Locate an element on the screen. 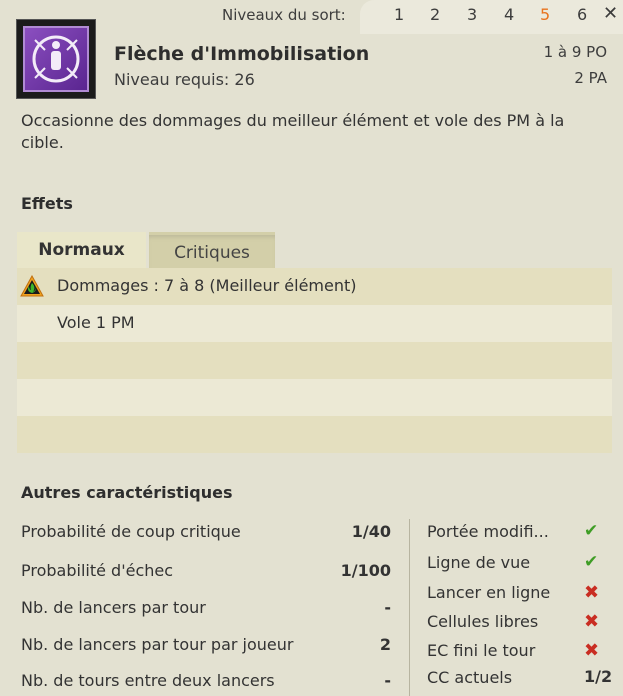  property-label: Cellules libres is located at coordinates (483, 621).